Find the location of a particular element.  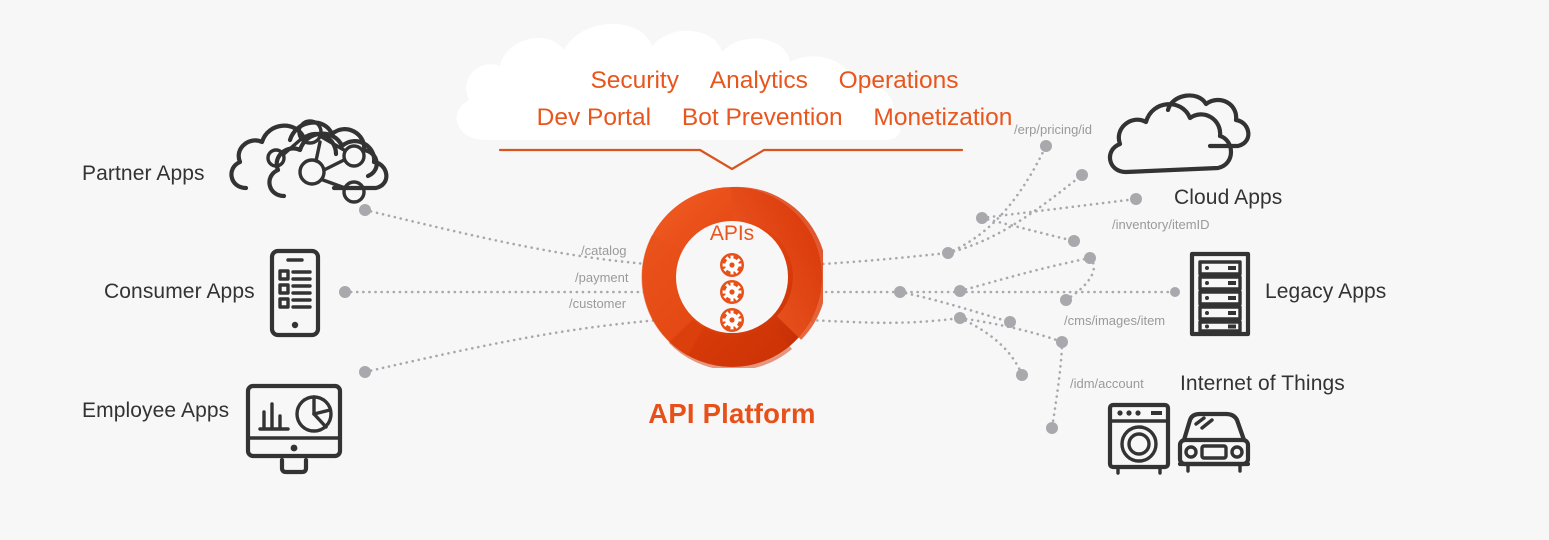

group-label-legacy-apps: Legacy Apps is located at coordinates (1326, 291).